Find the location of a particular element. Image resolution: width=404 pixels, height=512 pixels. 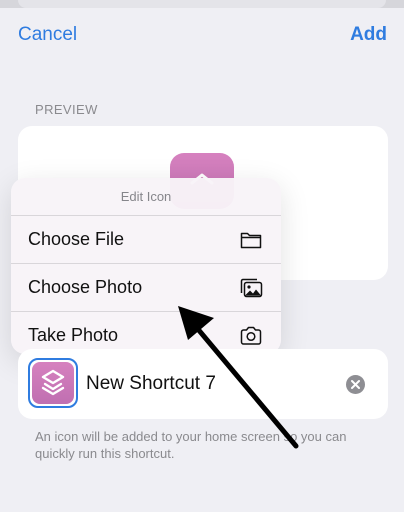

clear-text-button is located at coordinates (355, 384).